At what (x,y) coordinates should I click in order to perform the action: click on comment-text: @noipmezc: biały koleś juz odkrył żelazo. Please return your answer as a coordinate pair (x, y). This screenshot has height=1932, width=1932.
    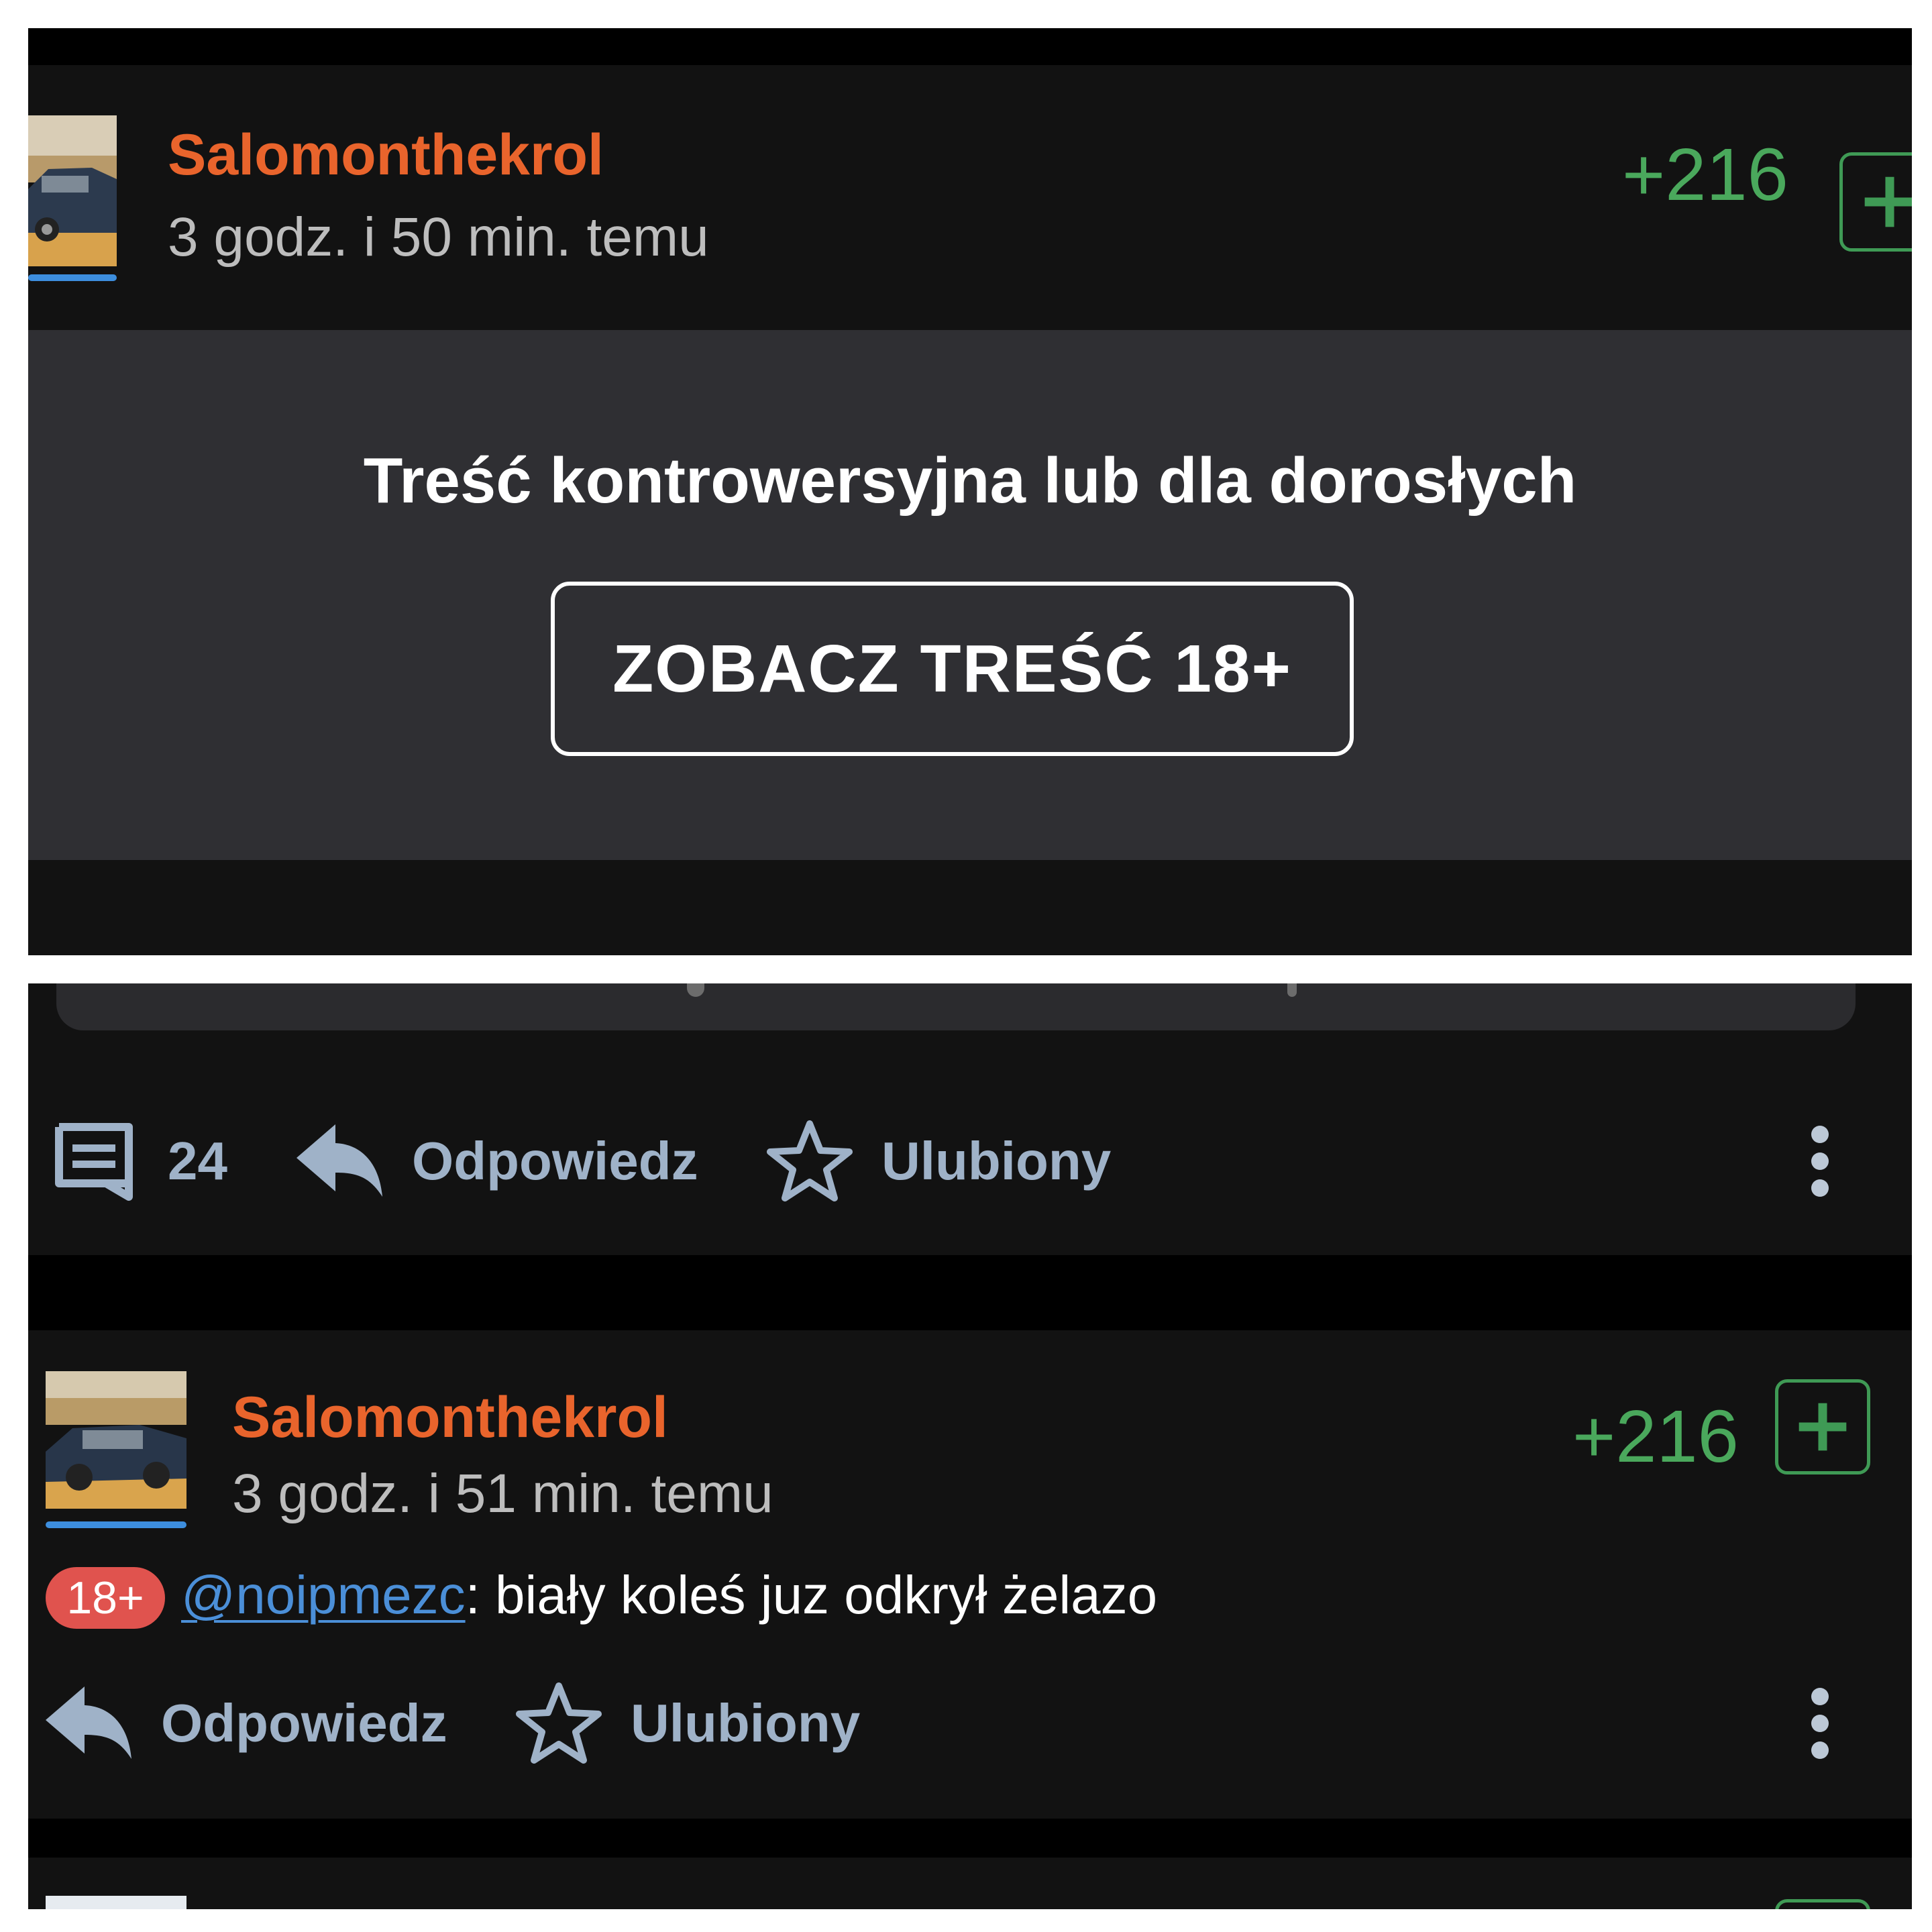
    Looking at the image, I should click on (669, 1595).